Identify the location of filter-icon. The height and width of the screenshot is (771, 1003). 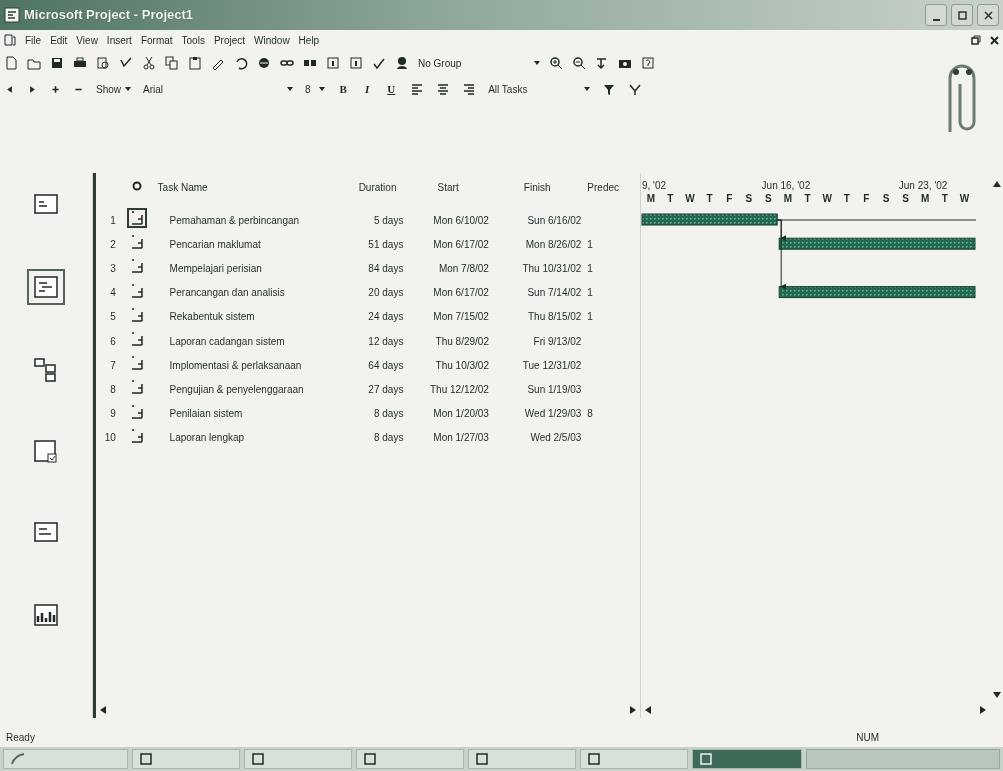
(609, 89).